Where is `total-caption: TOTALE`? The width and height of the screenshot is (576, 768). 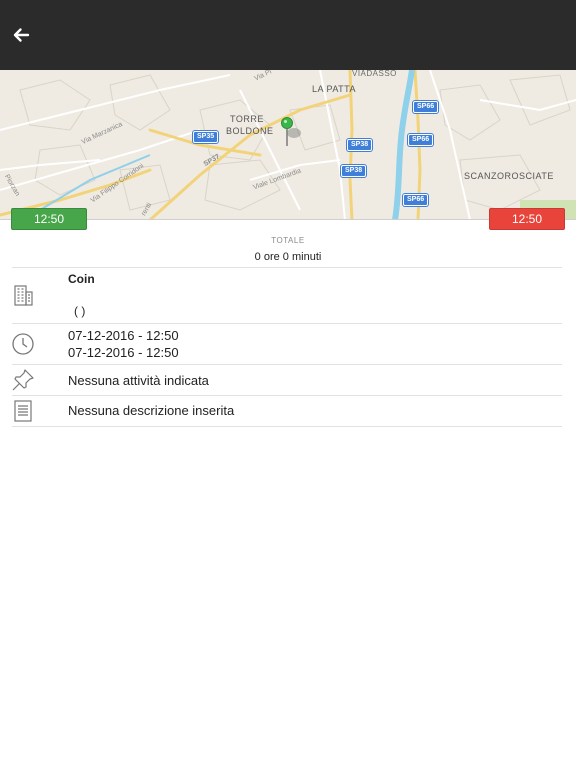 total-caption: TOTALE is located at coordinates (288, 240).